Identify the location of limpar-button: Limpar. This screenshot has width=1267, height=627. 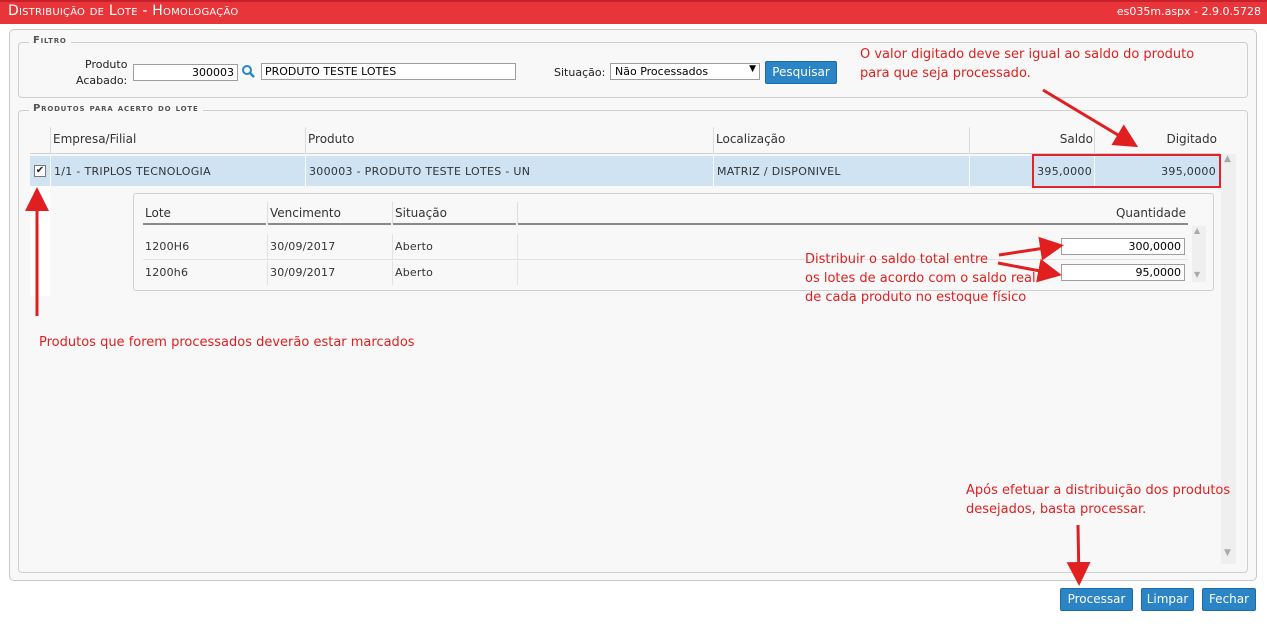
(1167, 599).